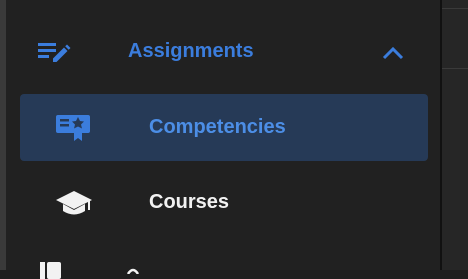  Describe the element at coordinates (73, 127) in the screenshot. I see `competency-badge-icon` at that location.